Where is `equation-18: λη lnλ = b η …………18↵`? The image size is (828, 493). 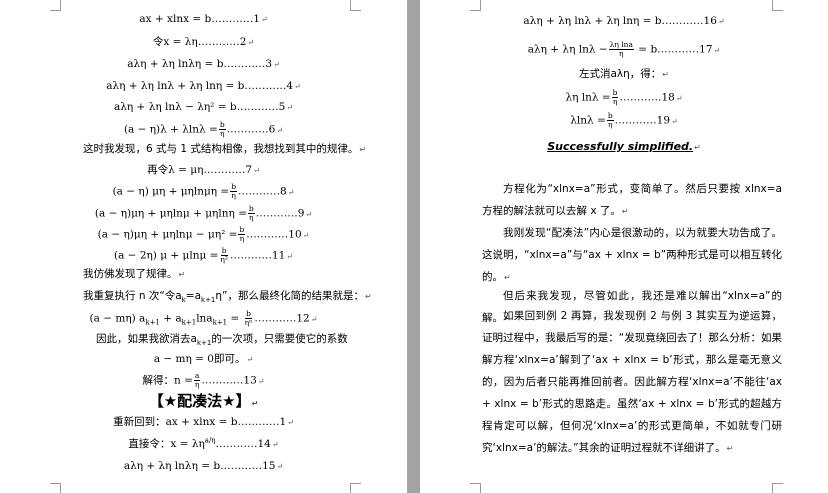 equation-18: λη lnλ = b η …………18↵ is located at coordinates (624, 97).